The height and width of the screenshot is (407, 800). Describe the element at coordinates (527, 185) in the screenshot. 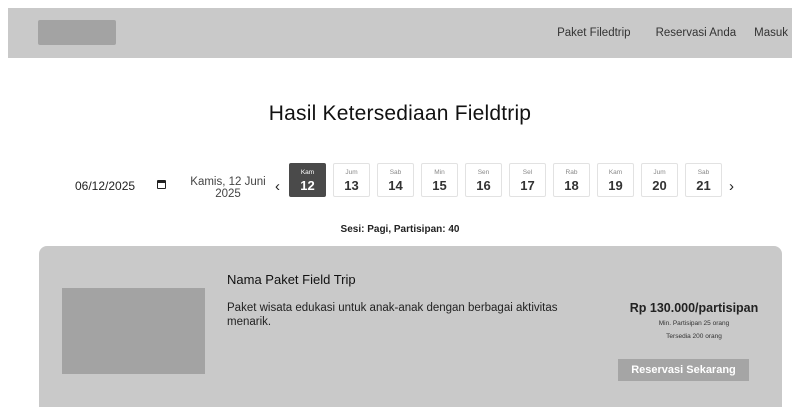

I see `day-date: 17` at that location.